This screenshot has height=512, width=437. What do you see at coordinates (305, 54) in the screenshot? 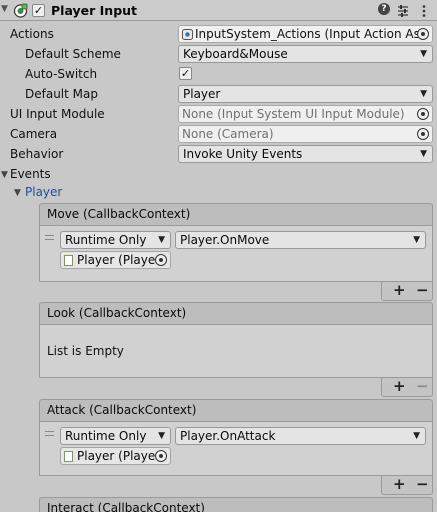
I see `default-scheme-dropdown: Keyboard&Mouse ▼` at bounding box center [305, 54].